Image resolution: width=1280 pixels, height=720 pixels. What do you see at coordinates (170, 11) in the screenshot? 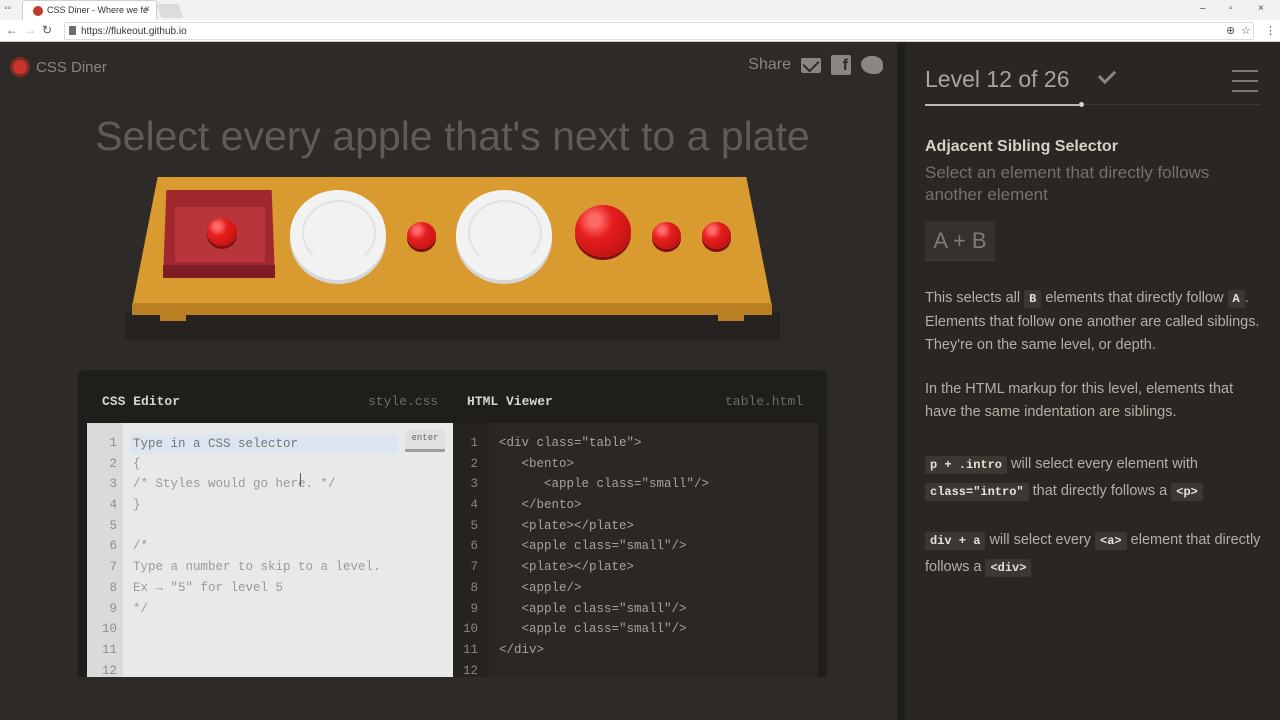
I see `new-tab-button` at bounding box center [170, 11].